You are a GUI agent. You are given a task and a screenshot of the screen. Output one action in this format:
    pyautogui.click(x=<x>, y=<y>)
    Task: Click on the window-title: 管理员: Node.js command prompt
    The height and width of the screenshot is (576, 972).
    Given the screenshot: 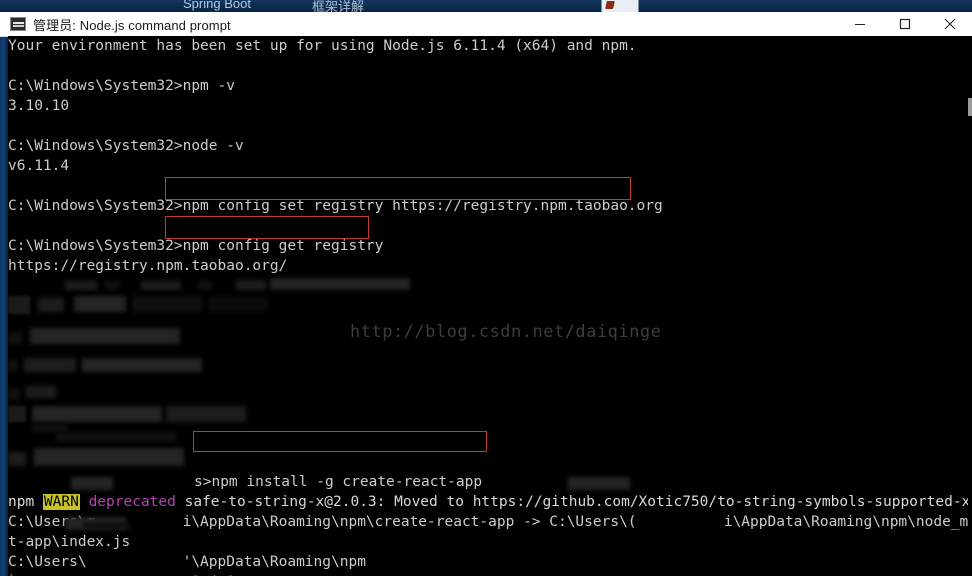 What is the action you would take?
    pyautogui.click(x=132, y=25)
    